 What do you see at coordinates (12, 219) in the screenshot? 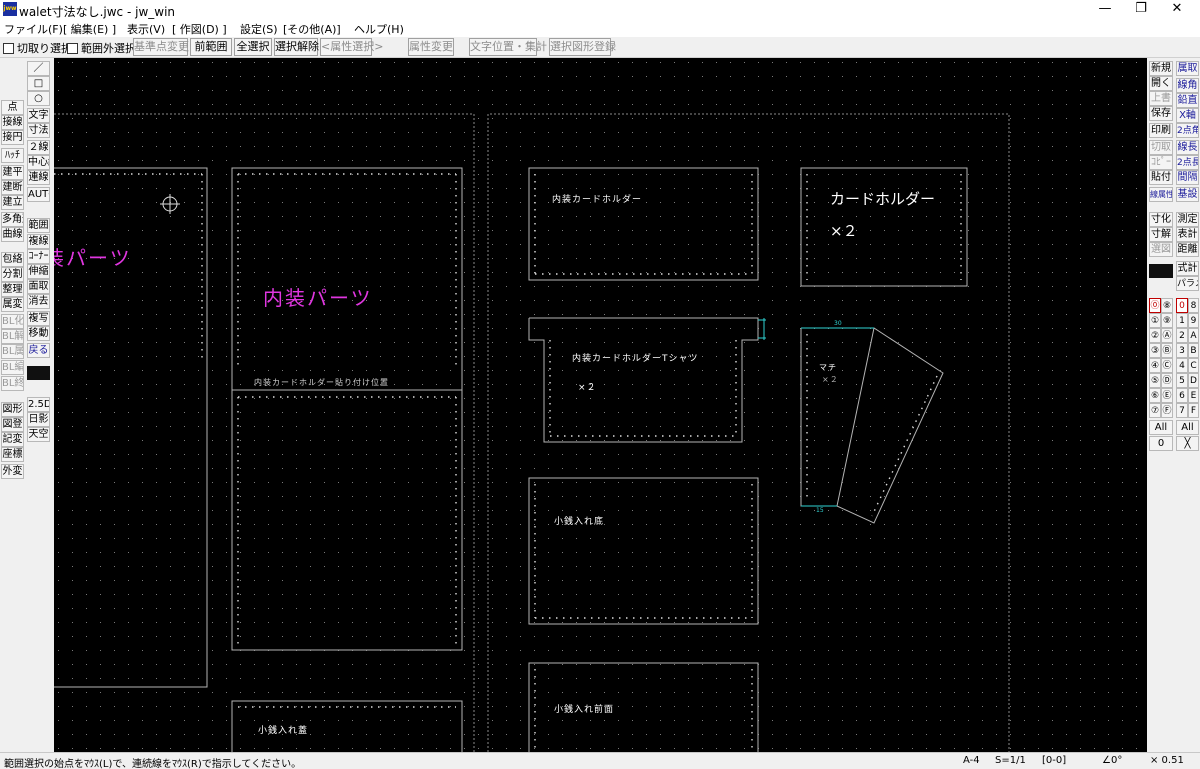
I see `tool-polygon: 多角形` at bounding box center [12, 219].